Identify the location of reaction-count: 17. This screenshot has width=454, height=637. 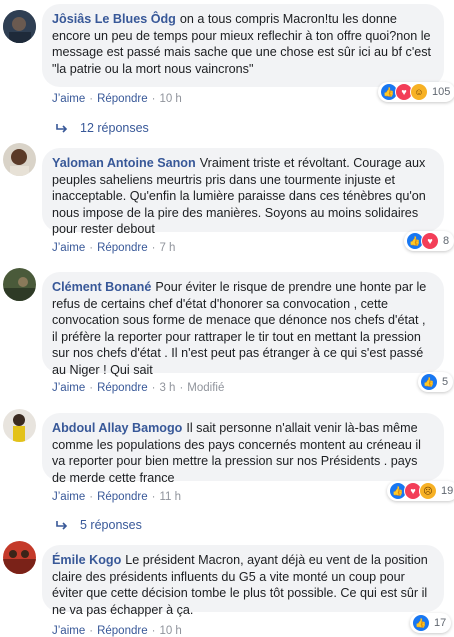
(440, 623).